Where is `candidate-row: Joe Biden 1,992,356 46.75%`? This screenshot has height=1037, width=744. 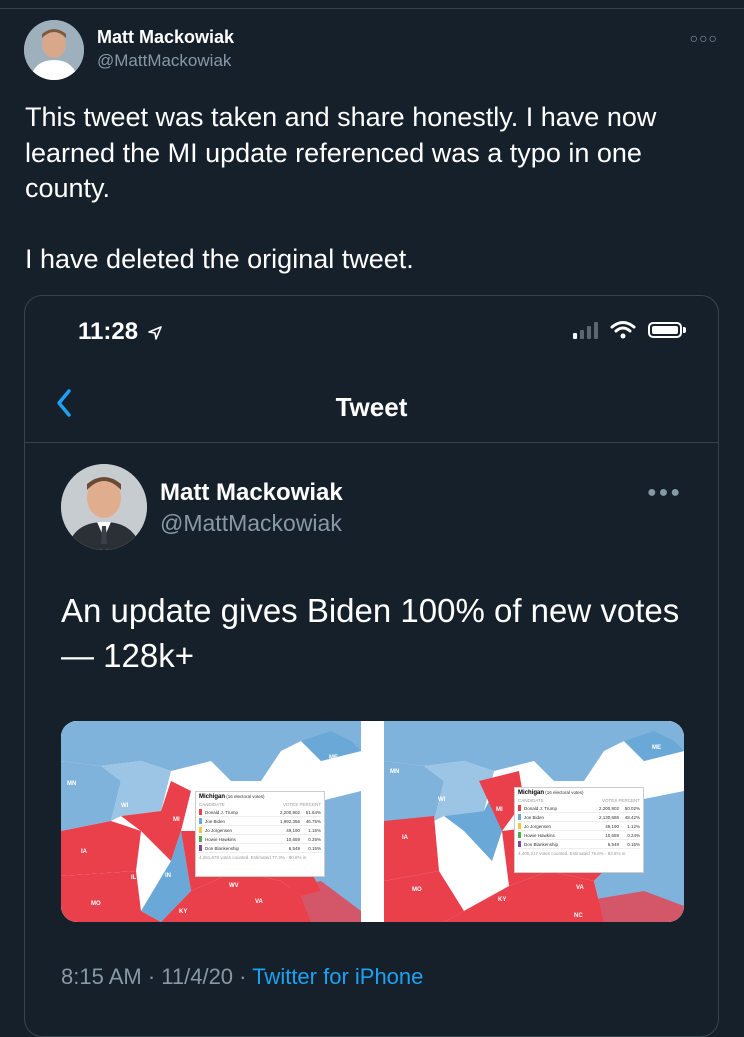
candidate-row: Joe Biden 1,992,356 46.75% is located at coordinates (260, 821).